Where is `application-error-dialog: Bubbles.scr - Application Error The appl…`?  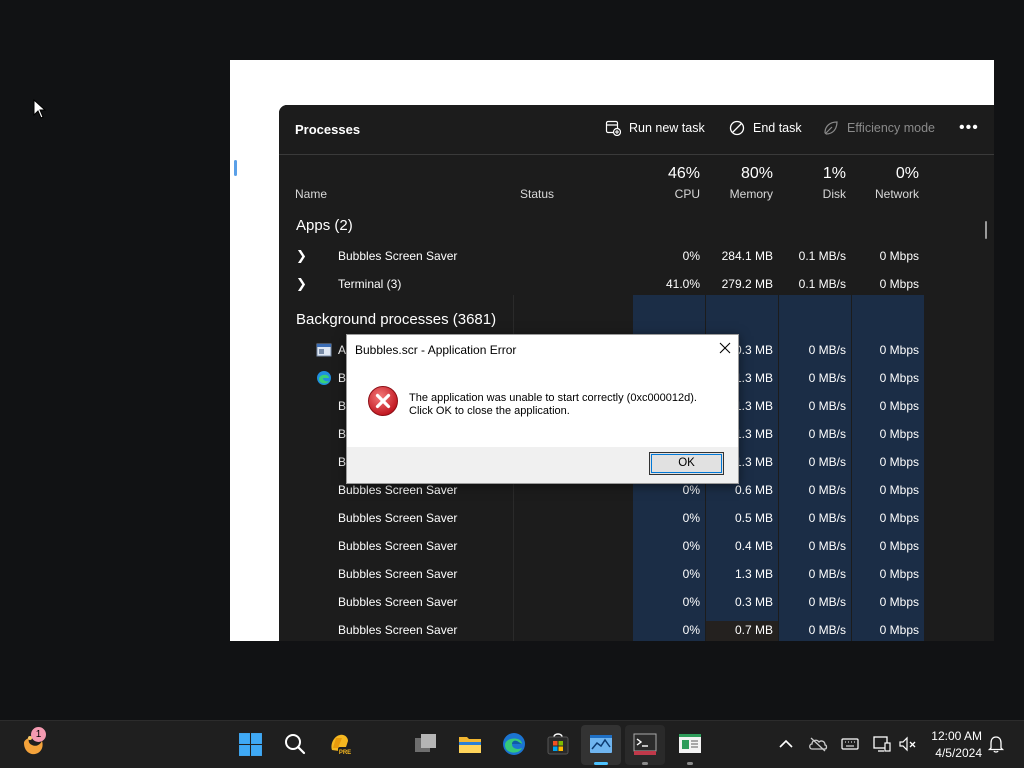
application-error-dialog: Bubbles.scr - Application Error The appl… is located at coordinates (542, 409).